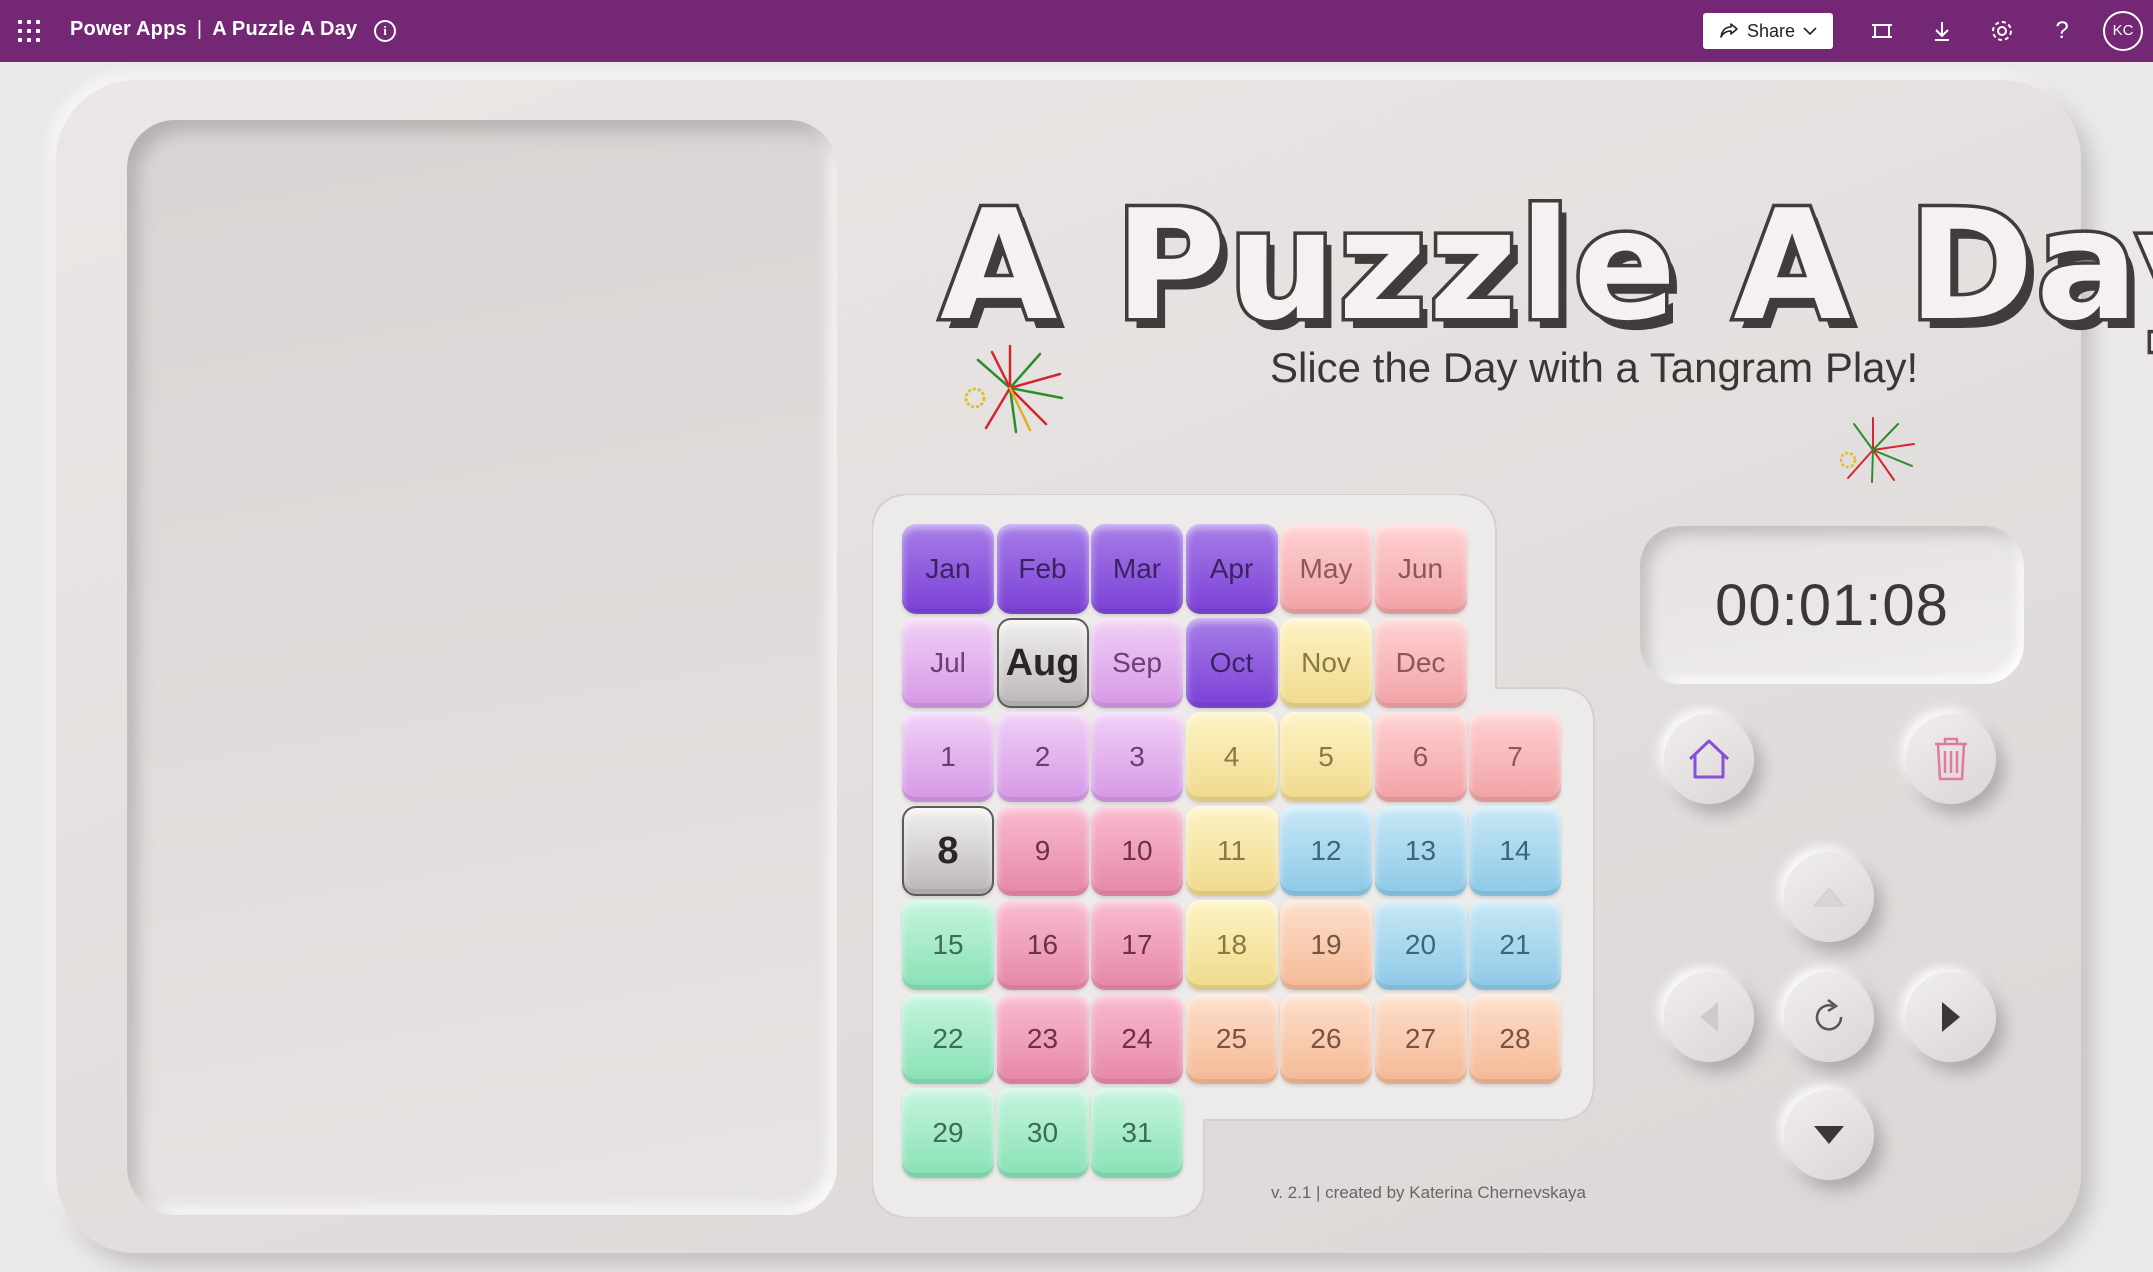 This screenshot has width=2153, height=1272. What do you see at coordinates (1231, 851) in the screenshot?
I see `day-cell: 11` at bounding box center [1231, 851].